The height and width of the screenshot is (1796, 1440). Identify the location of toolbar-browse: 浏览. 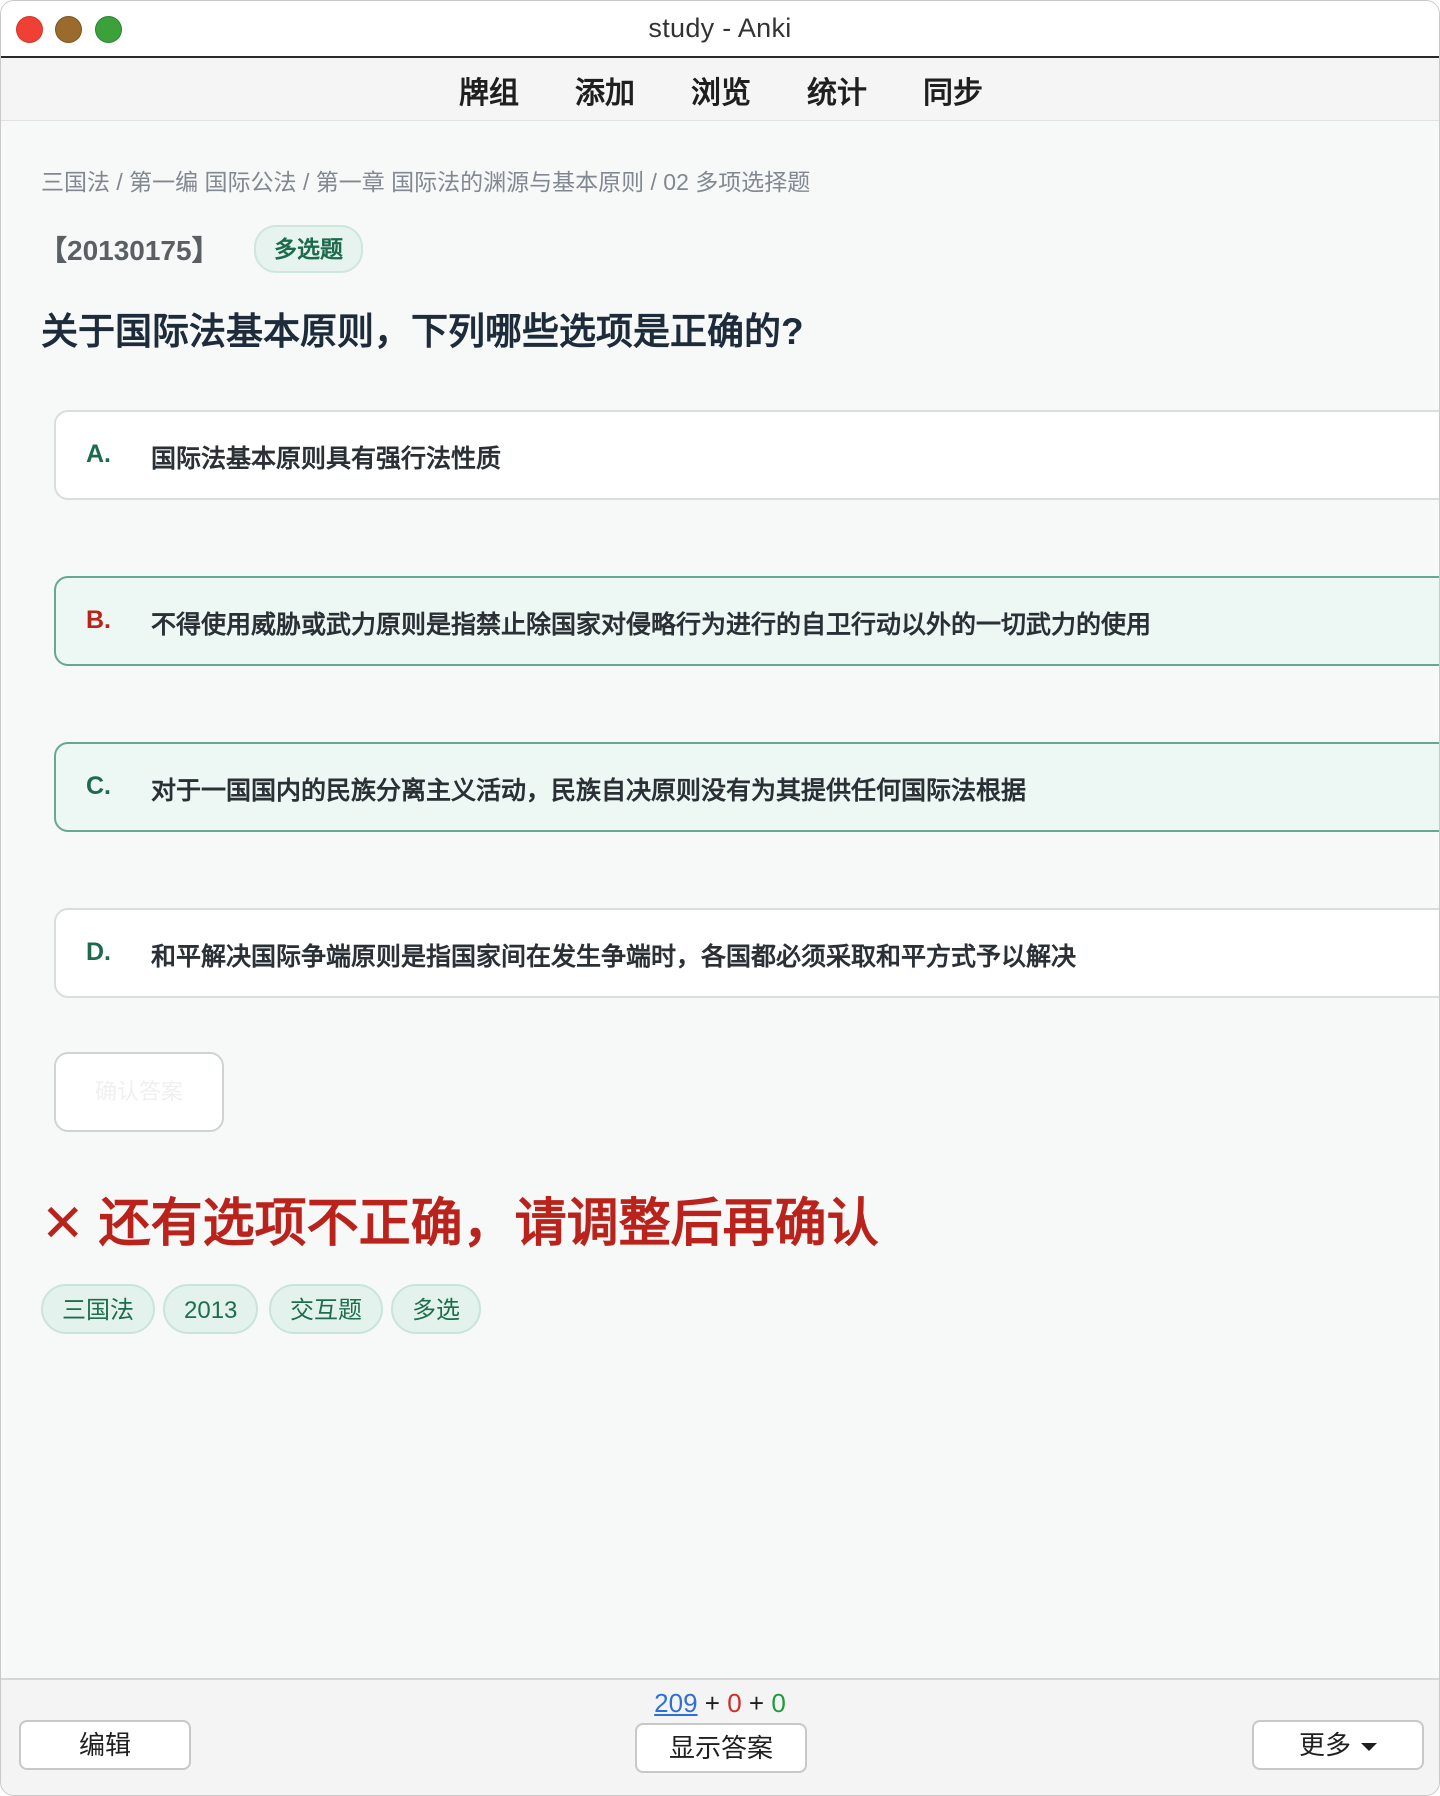
(721, 90).